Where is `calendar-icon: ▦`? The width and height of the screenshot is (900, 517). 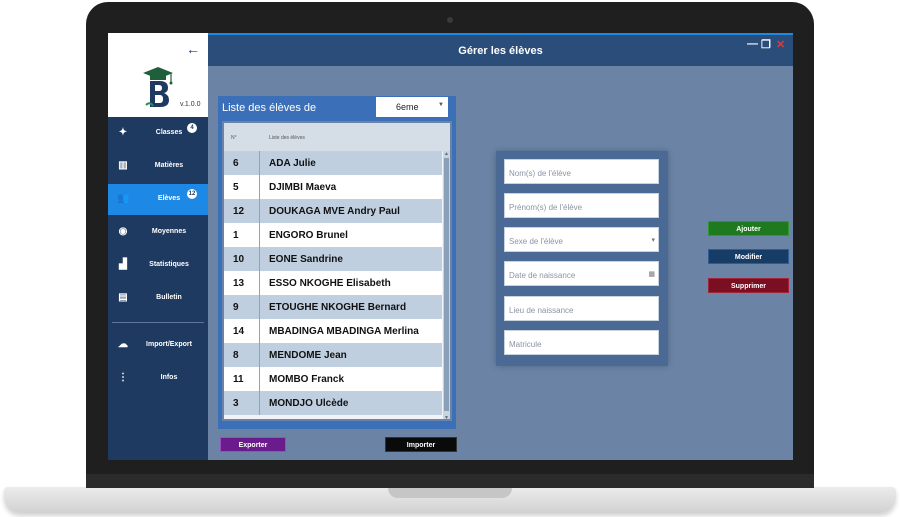 calendar-icon: ▦ is located at coordinates (651, 274).